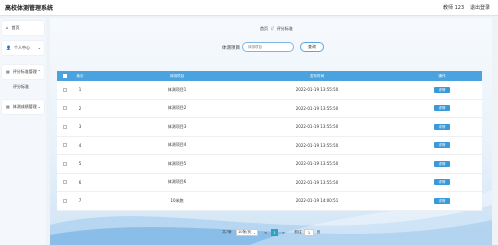  What do you see at coordinates (8, 47) in the screenshot?
I see `user-icon: 👤` at bounding box center [8, 47].